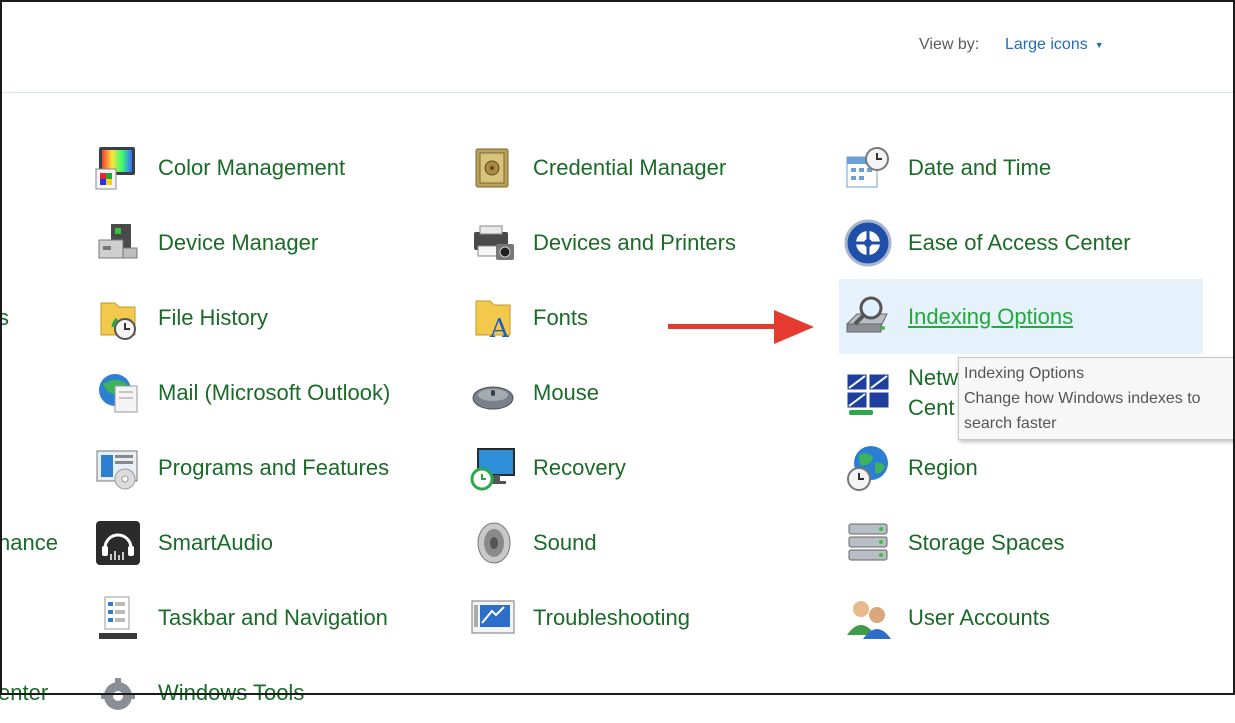 The width and height of the screenshot is (1235, 723). What do you see at coordinates (611, 618) in the screenshot?
I see `item-label: Troubleshooting` at bounding box center [611, 618].